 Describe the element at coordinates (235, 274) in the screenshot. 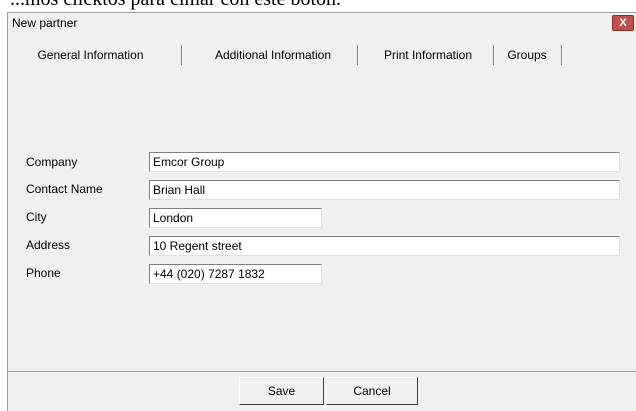

I see `phone-field: +44 (020) 7287 1832` at that location.